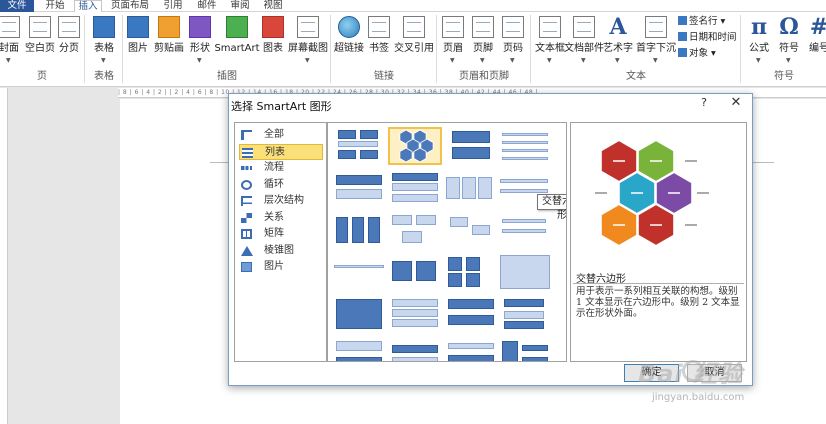 The height and width of the screenshot is (424, 826). Describe the element at coordinates (273, 6) in the screenshot. I see `tab-7: 视图` at that location.